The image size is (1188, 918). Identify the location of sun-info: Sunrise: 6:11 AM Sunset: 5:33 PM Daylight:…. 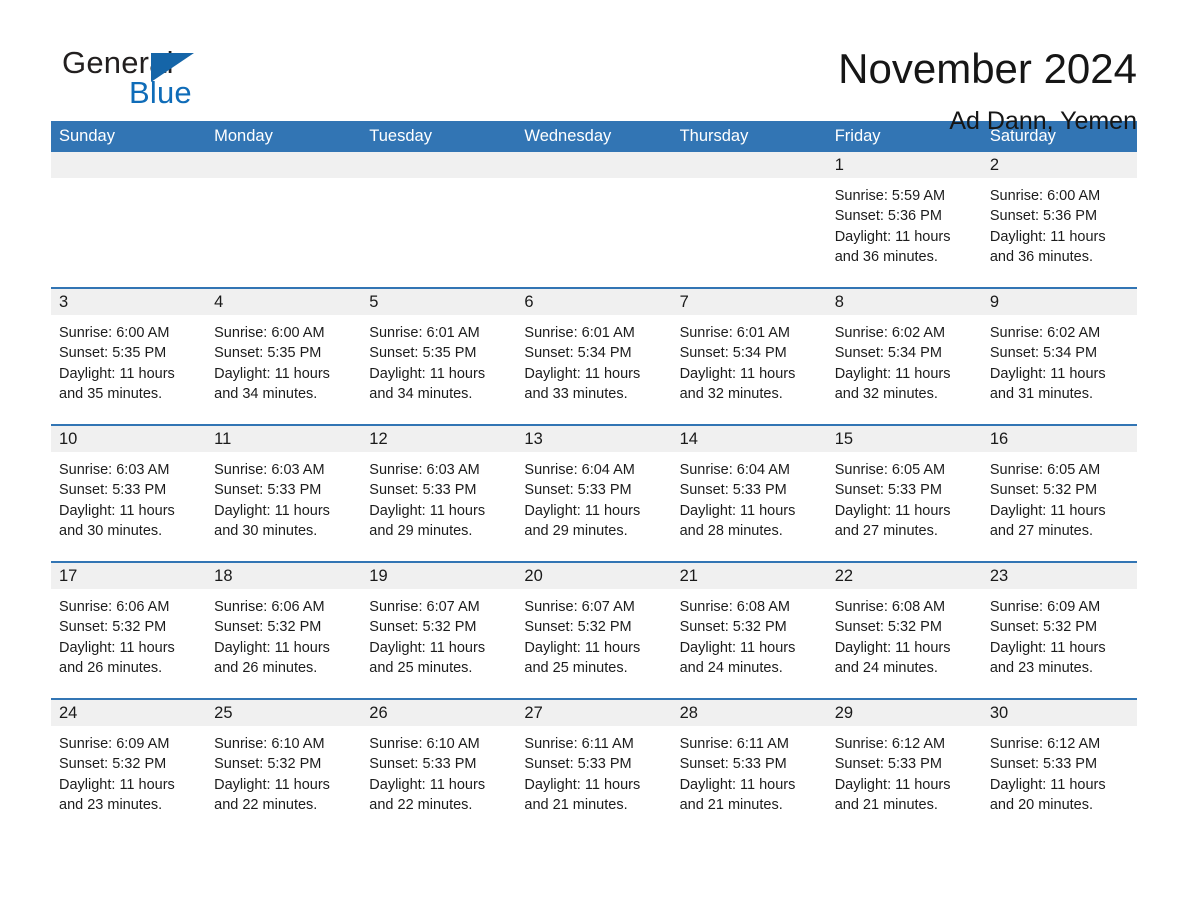
(593, 770).